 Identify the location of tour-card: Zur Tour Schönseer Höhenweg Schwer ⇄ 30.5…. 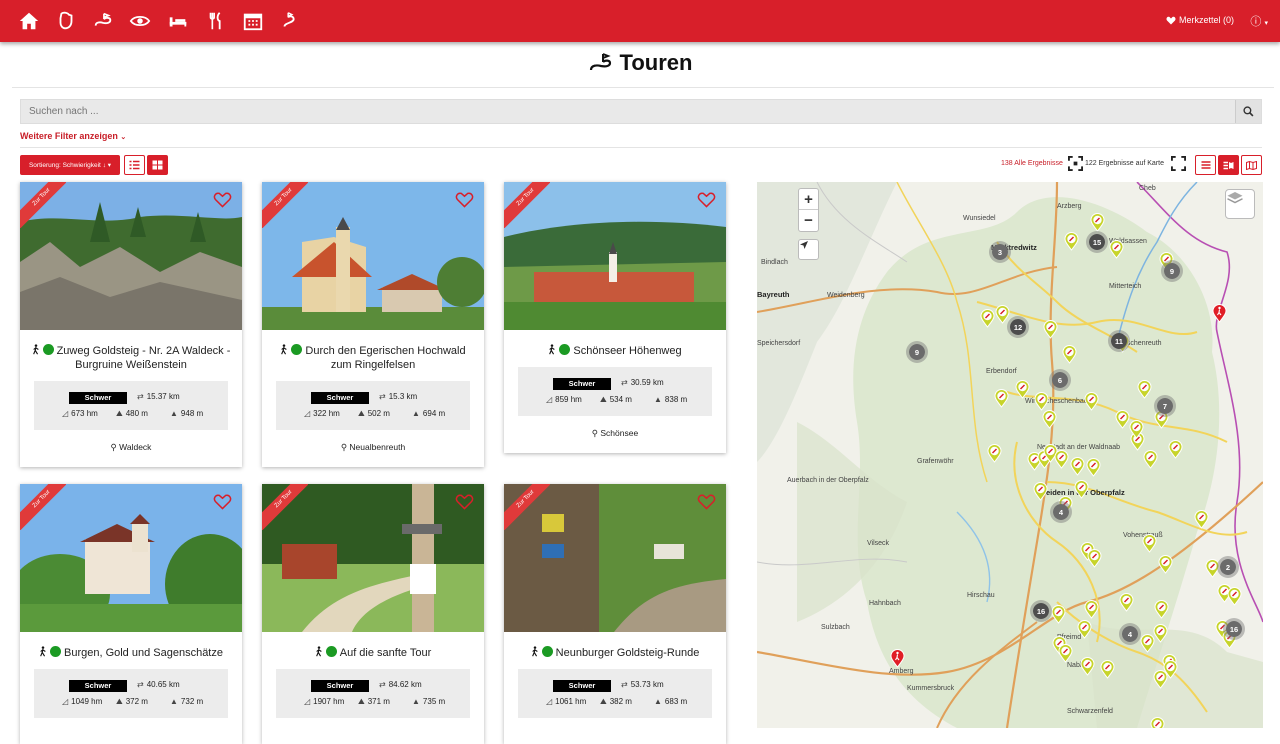
(615, 317).